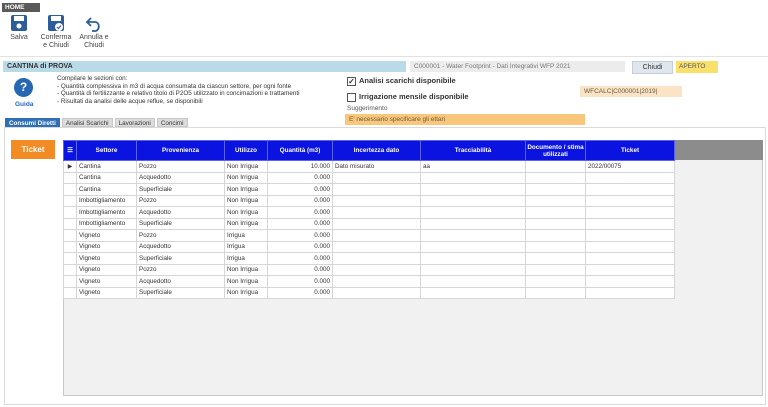  I want to click on column-header: Quantità (m3), so click(300, 150).